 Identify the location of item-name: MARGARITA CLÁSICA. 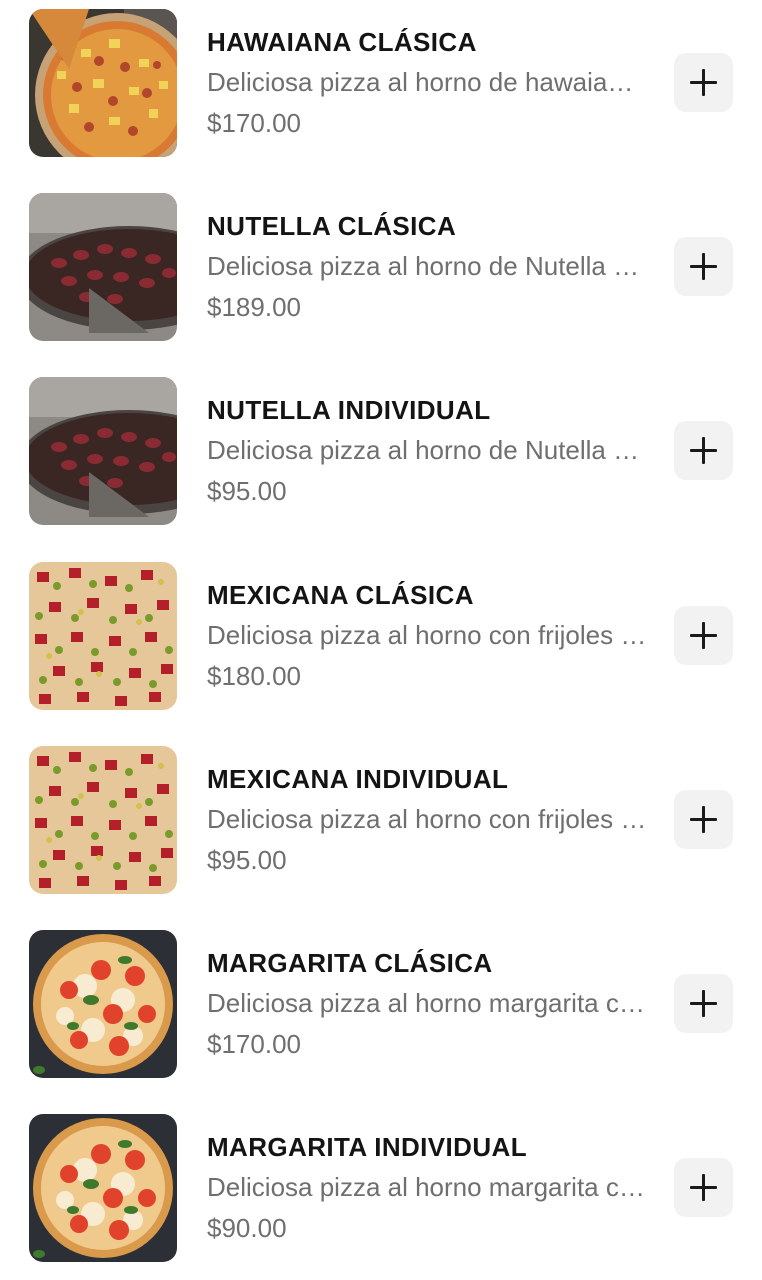
(350, 963).